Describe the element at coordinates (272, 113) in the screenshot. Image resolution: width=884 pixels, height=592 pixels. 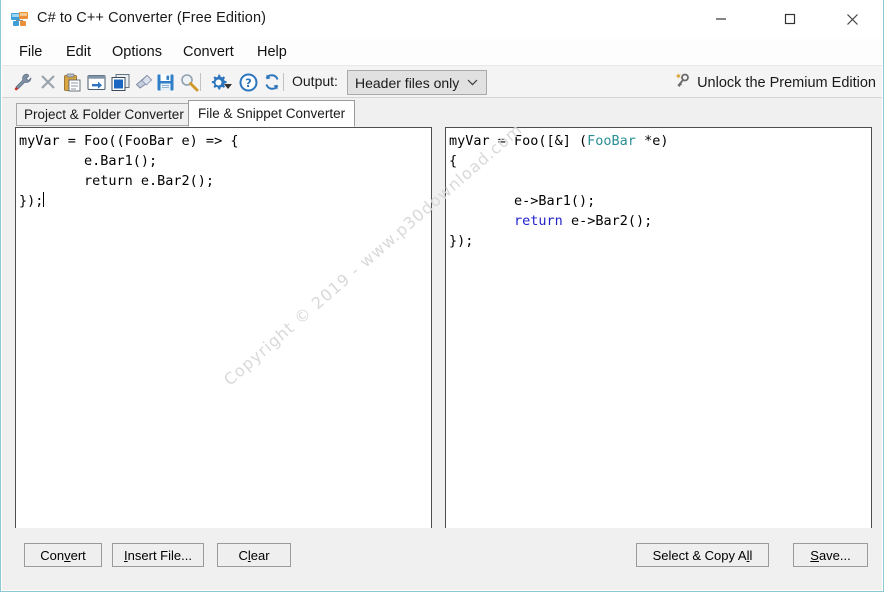
I see `tab-file-snippet-converter: File & Snippet Converter` at that location.